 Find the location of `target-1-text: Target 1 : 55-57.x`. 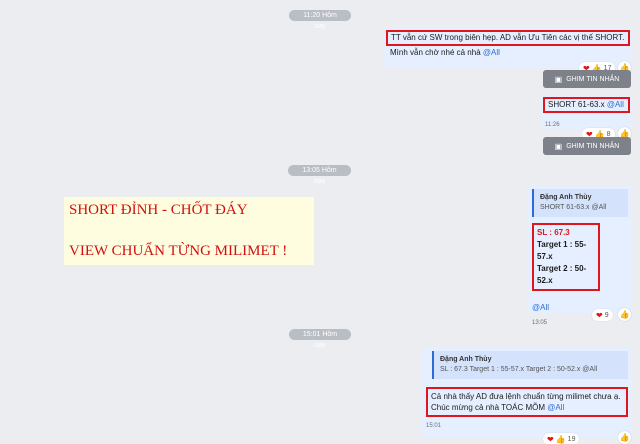

target-1-text: Target 1 : 55-57.x is located at coordinates (562, 250).